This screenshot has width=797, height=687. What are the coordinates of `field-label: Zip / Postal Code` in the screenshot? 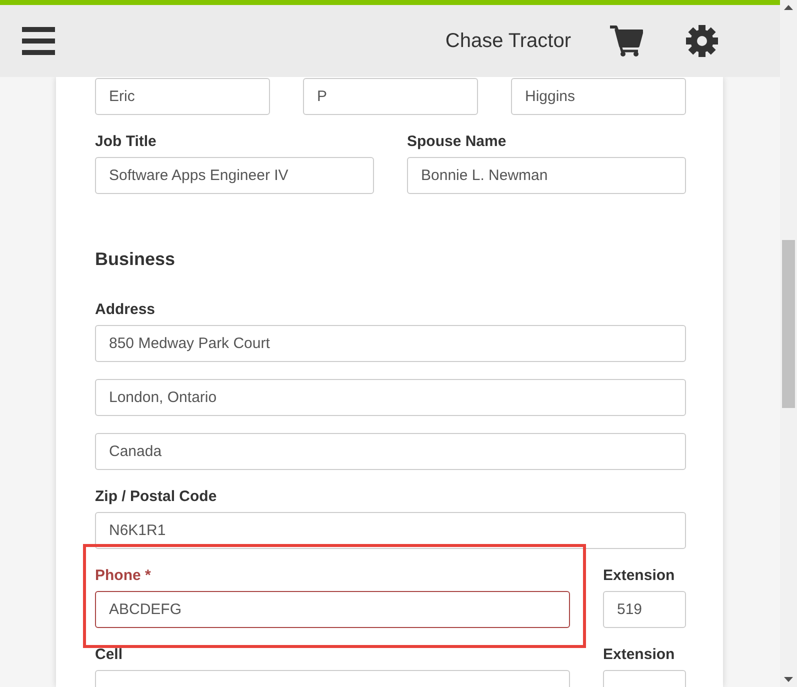 It's located at (156, 497).